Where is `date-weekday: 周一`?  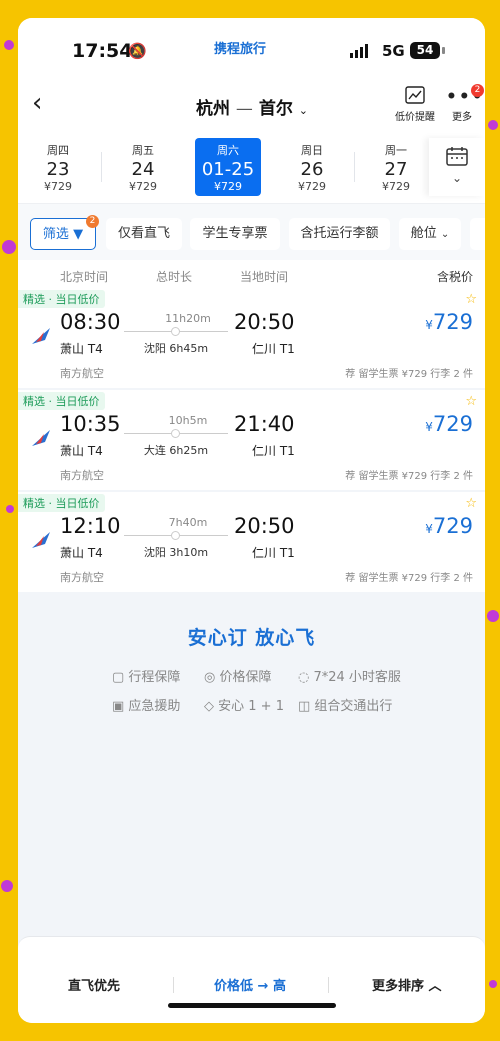 date-weekday: 周一 is located at coordinates (396, 150).